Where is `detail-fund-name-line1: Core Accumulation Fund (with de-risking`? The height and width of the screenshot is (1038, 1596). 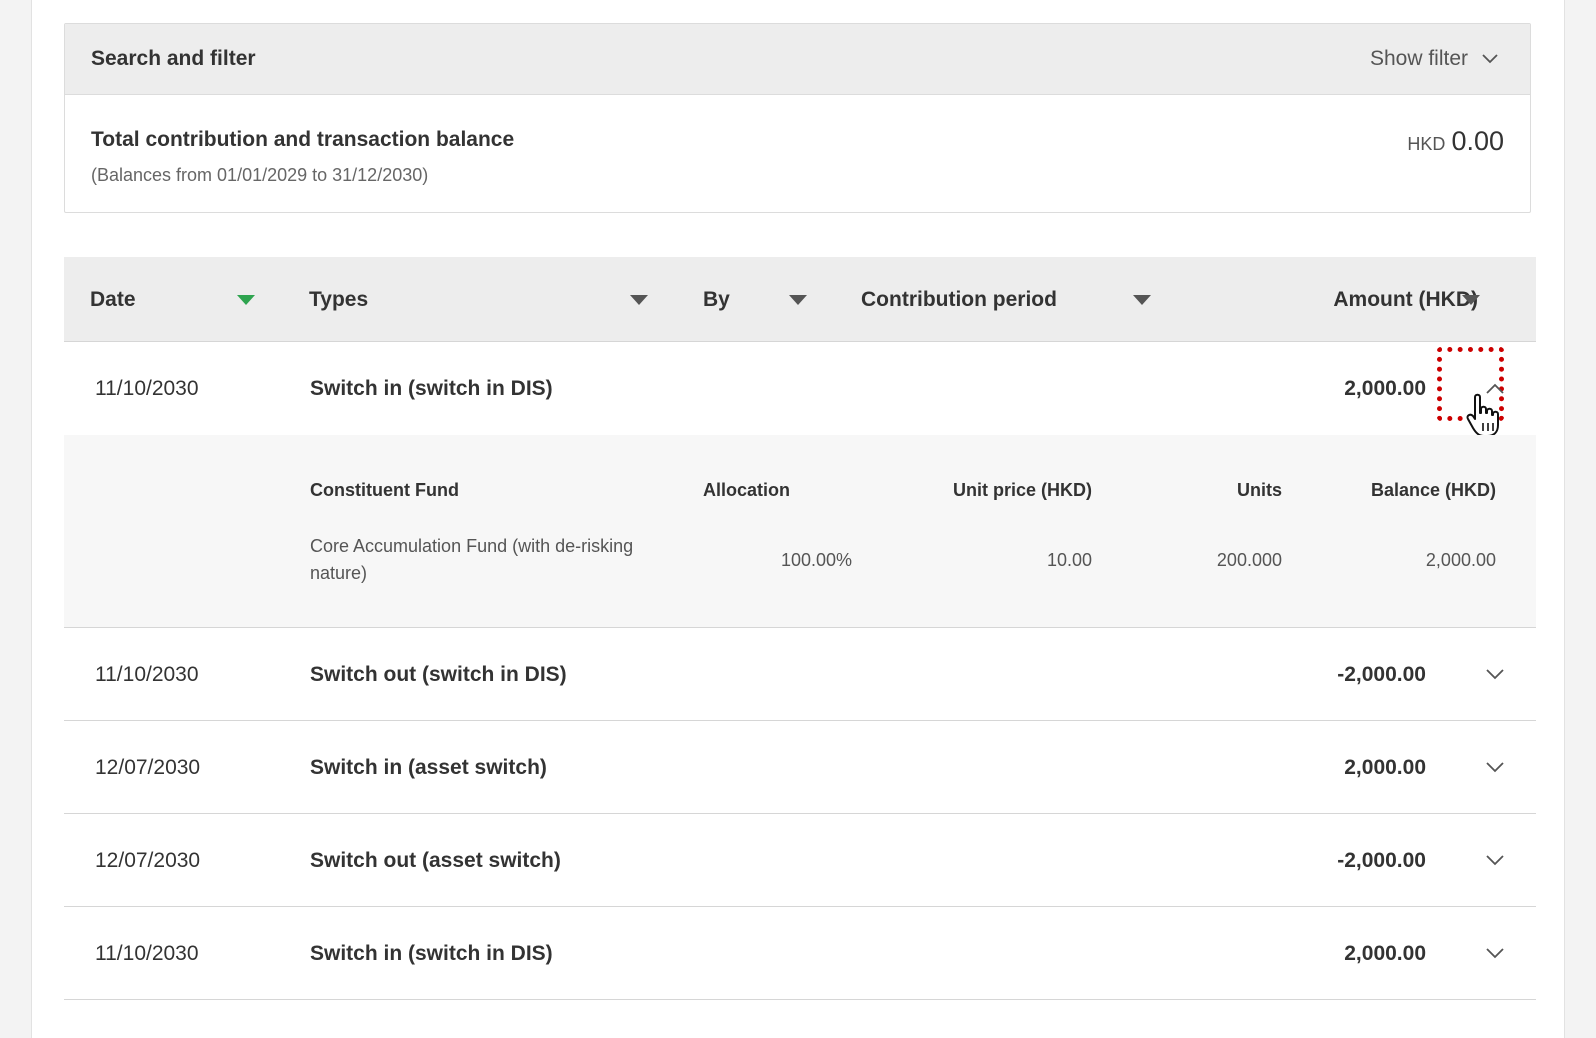 detail-fund-name-line1: Core Accumulation Fund (with de-risking is located at coordinates (472, 546).